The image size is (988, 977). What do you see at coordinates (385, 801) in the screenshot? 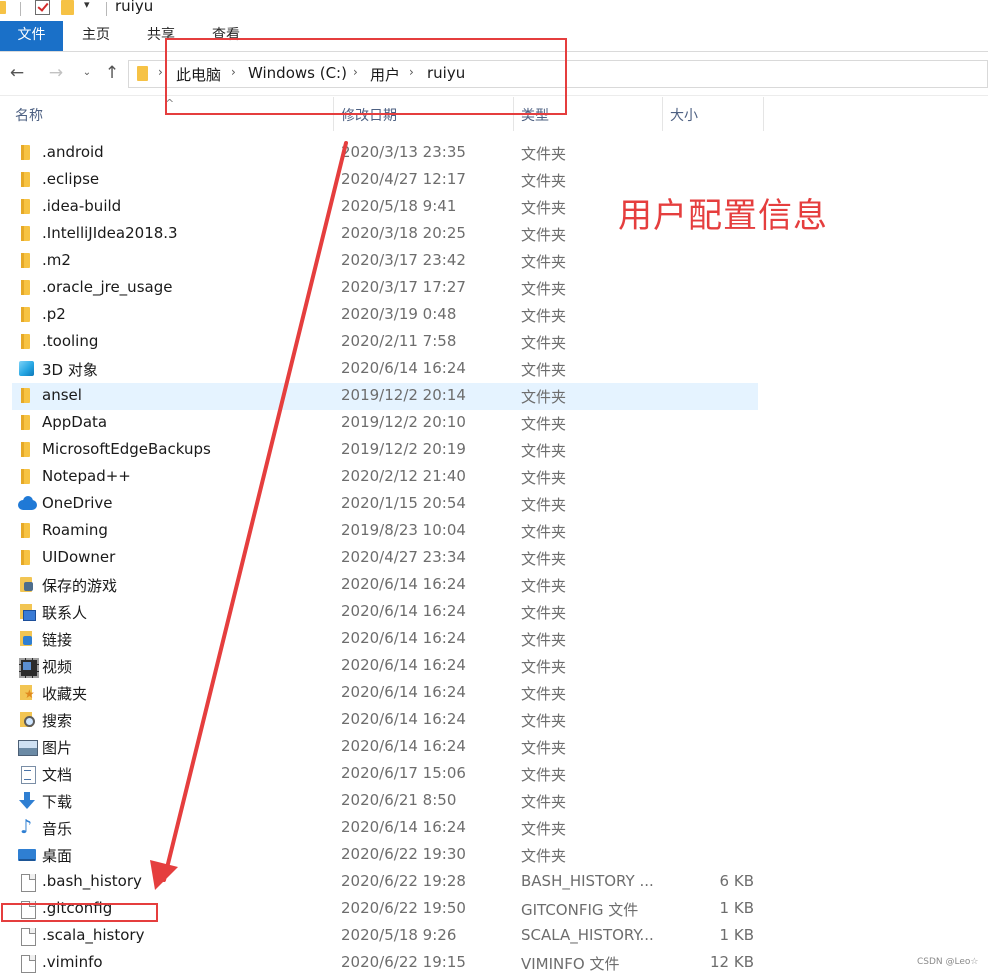
I see `table-row: 下载 2020/6/21 8:50 文件夹` at bounding box center [385, 801].